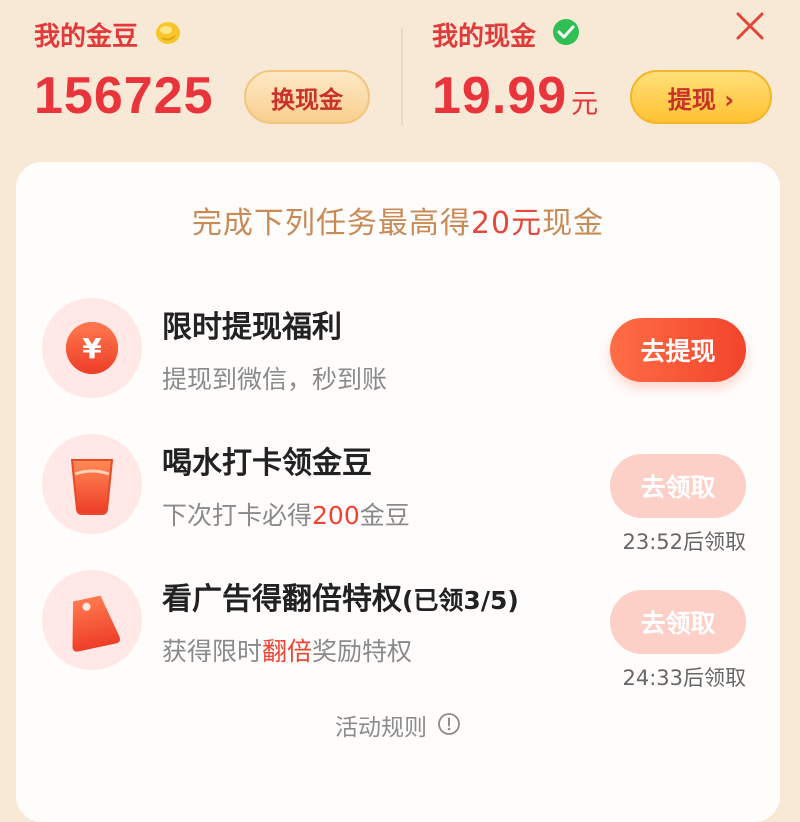  Describe the element at coordinates (340, 599) in the screenshot. I see `task-title: 看广告得翻倍特权(已领3/5)` at that location.